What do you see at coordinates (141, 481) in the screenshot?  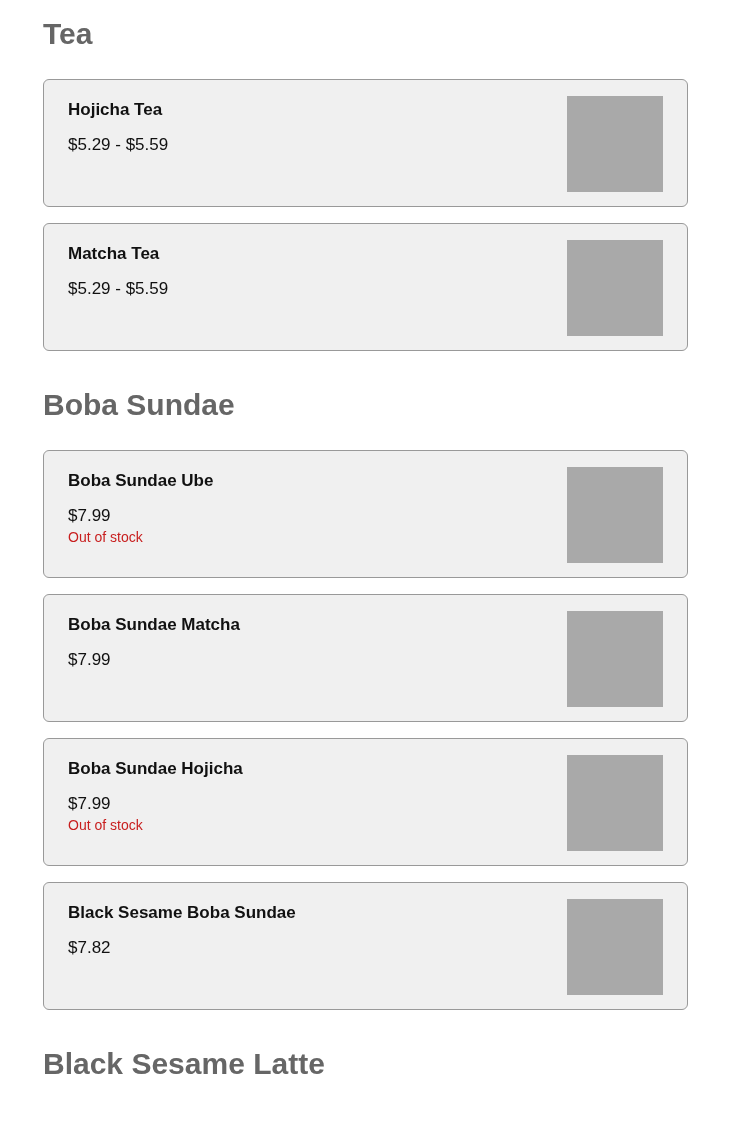 I see `item-name: Boba Sundae Ube` at bounding box center [141, 481].